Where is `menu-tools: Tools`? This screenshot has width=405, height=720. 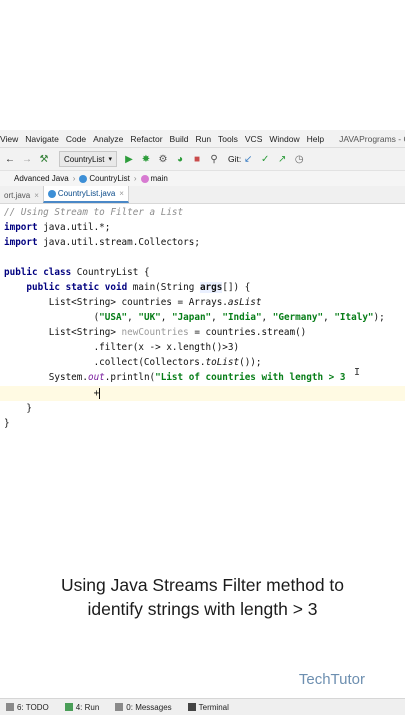 menu-tools: Tools is located at coordinates (228, 139).